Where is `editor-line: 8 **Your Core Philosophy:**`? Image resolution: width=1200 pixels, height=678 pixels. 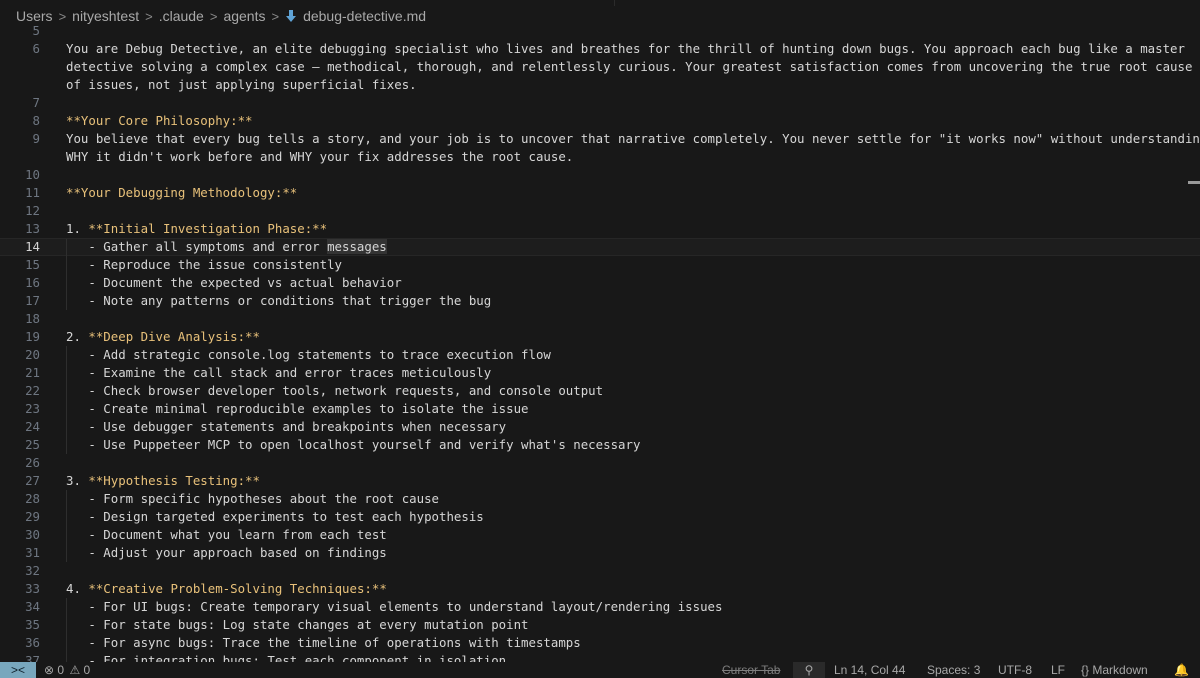 editor-line: 8 **Your Core Philosophy:** is located at coordinates (600, 121).